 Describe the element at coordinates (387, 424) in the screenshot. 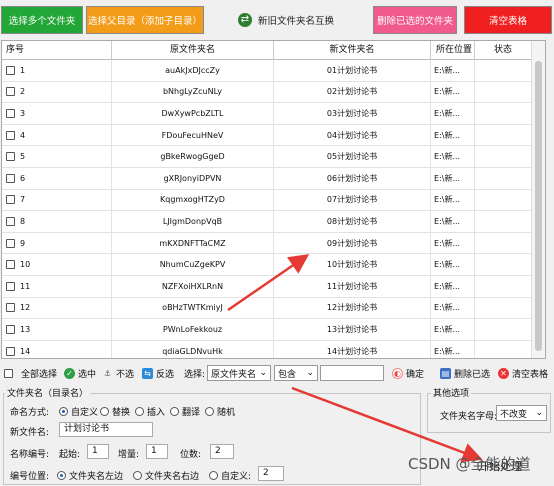

I see `arrow-to-start-button` at that location.